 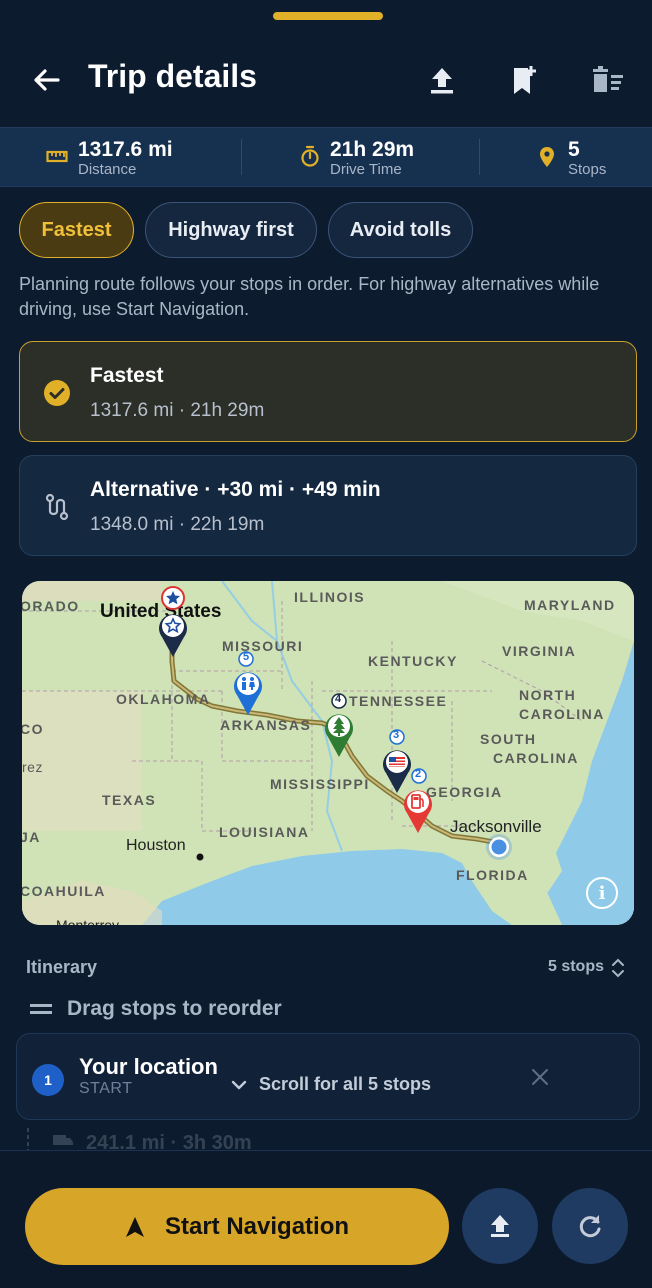 What do you see at coordinates (48, 1080) in the screenshot?
I see `stop-number-badge: 1` at bounding box center [48, 1080].